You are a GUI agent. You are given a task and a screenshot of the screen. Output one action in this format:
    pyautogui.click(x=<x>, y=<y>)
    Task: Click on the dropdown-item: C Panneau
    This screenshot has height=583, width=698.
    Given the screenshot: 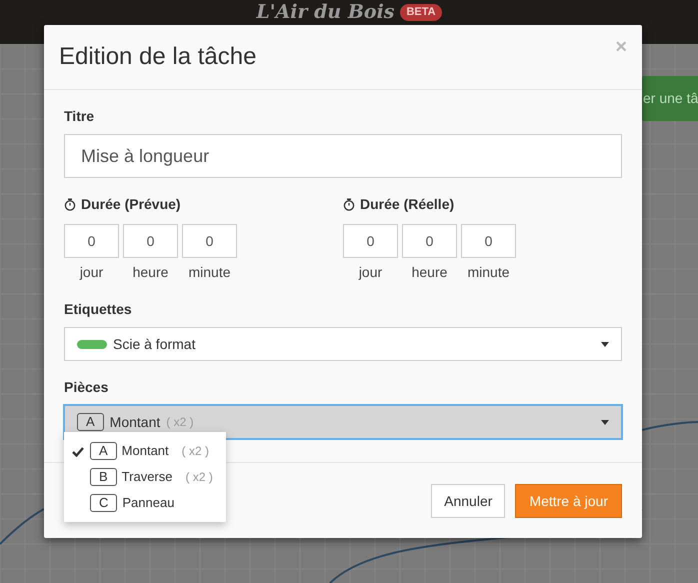 What is the action you would take?
    pyautogui.click(x=145, y=503)
    